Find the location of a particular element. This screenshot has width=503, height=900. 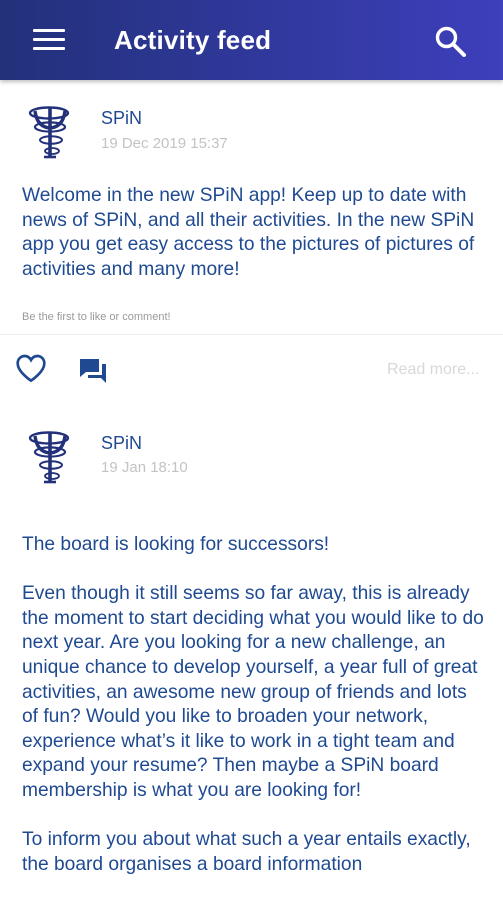

post-timestamp: 19 Jan 18:10 is located at coordinates (144, 467).